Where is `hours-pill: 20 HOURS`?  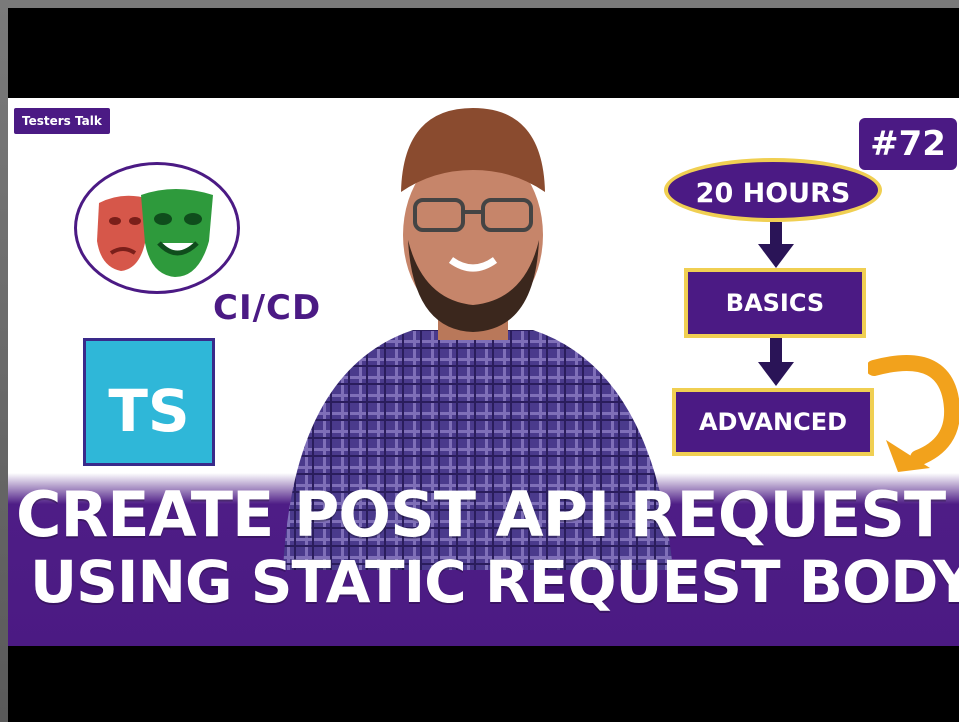 hours-pill: 20 HOURS is located at coordinates (773, 190).